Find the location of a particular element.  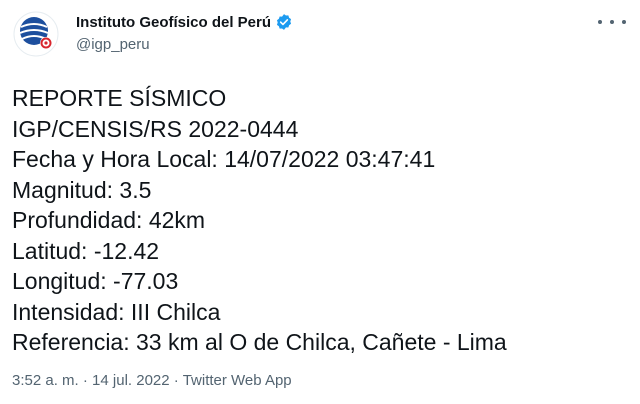

tweet-line-report-id: IGP/CENSIS/RS 2022-0444 is located at coordinates (155, 128).